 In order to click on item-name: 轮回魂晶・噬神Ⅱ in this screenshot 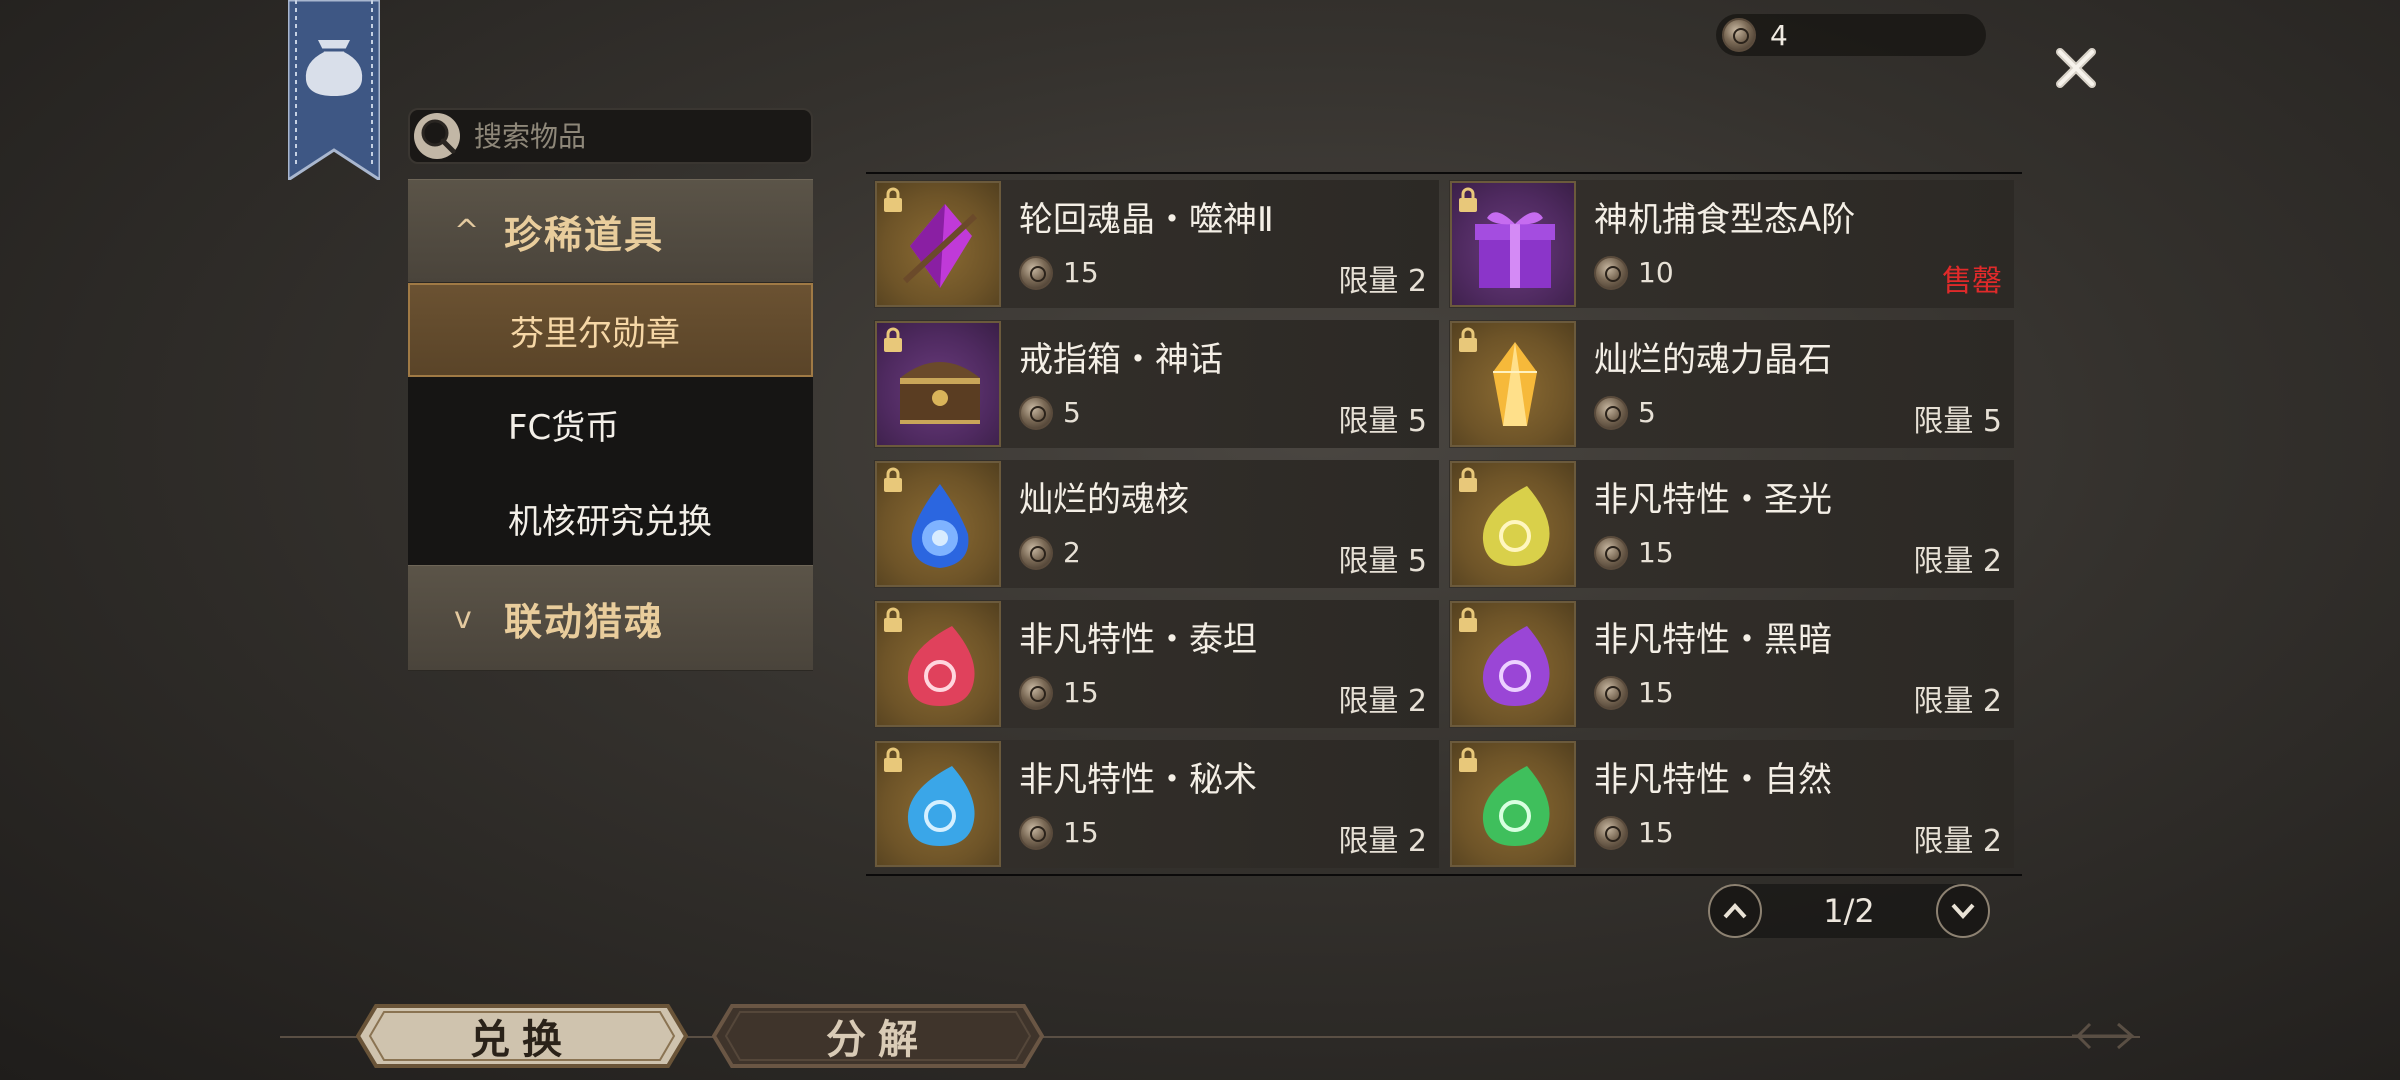, I will do `click(1146, 220)`.